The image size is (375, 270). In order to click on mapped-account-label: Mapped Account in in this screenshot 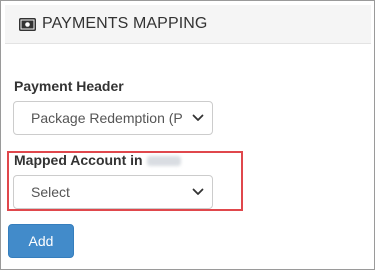, I will do `click(97, 160)`.